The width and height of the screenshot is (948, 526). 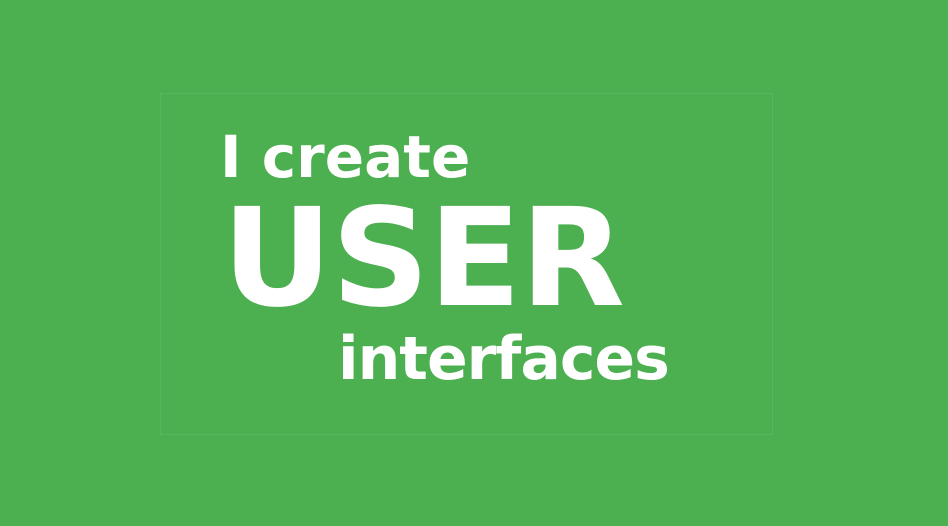 What do you see at coordinates (423, 259) in the screenshot?
I see `headline-line-2: USER` at bounding box center [423, 259].